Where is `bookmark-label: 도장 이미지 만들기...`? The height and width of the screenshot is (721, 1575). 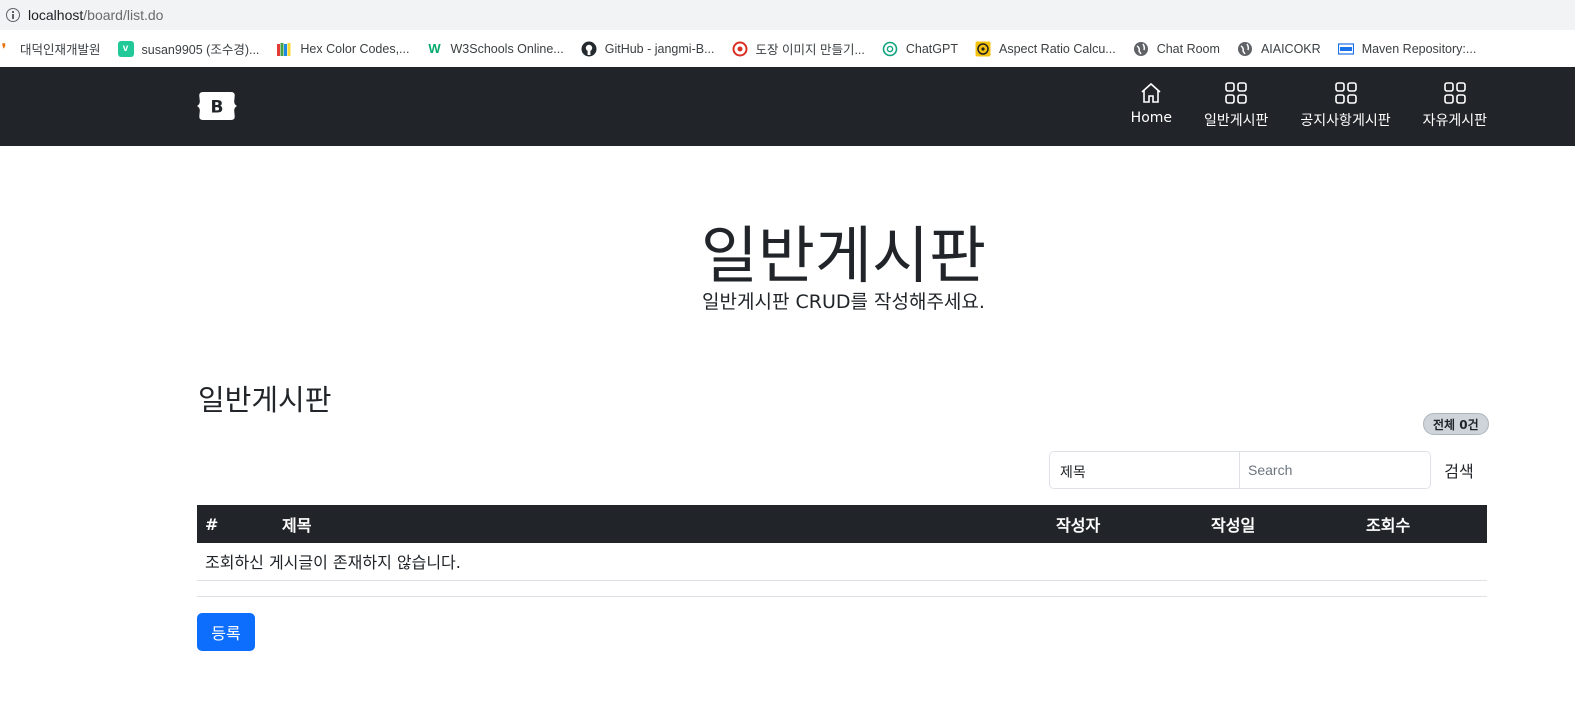
bookmark-label: 도장 이미지 만들기... is located at coordinates (810, 50).